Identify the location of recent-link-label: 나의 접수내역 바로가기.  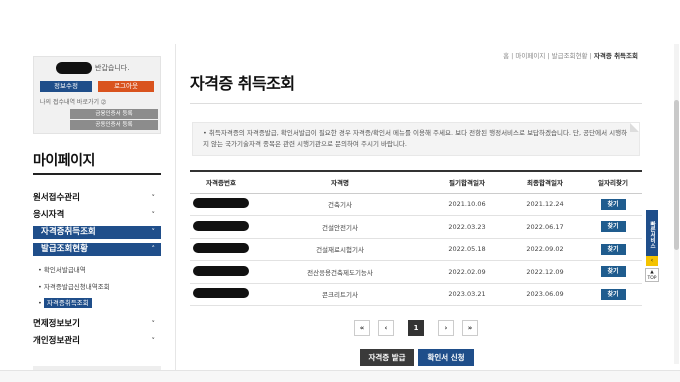
(70, 102).